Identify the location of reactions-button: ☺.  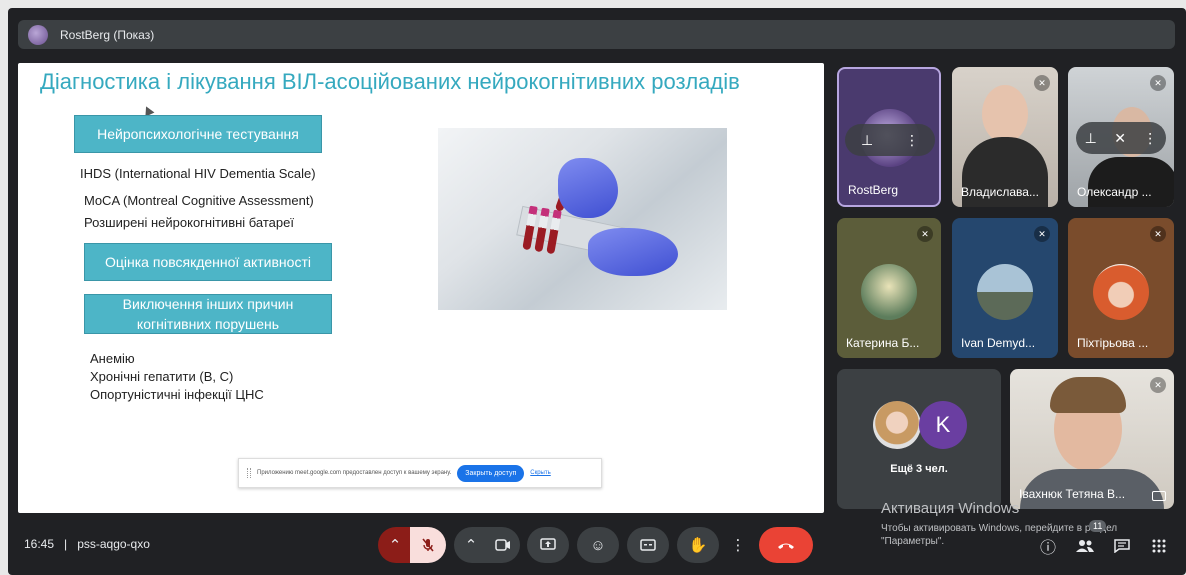
(598, 545).